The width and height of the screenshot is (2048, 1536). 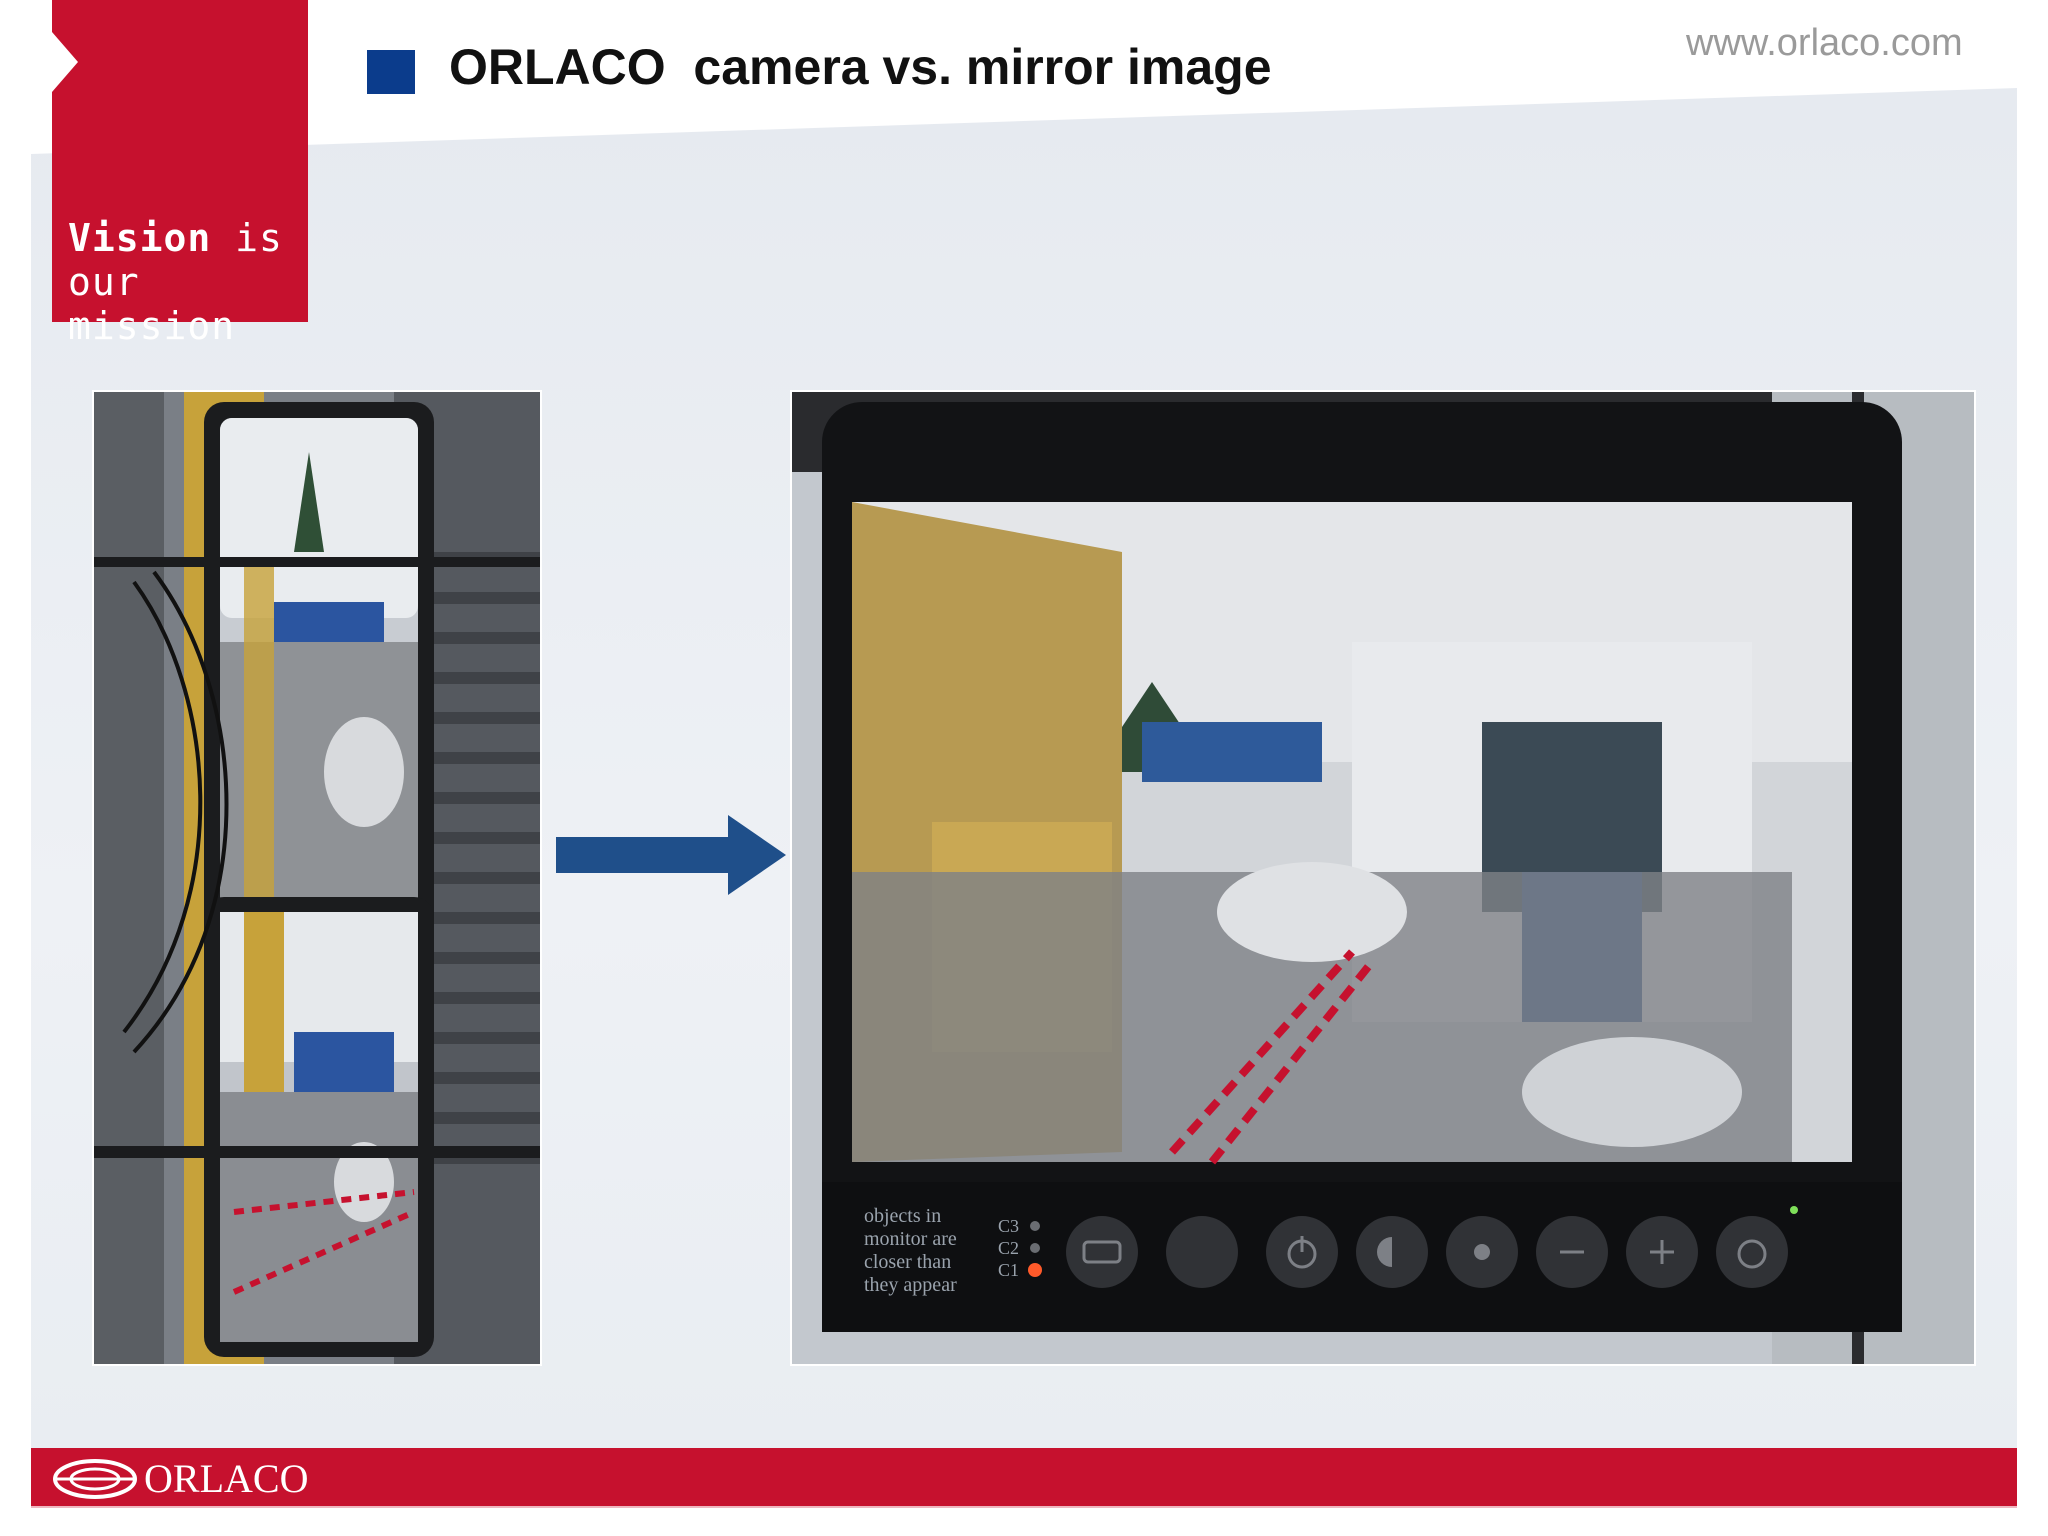 What do you see at coordinates (1008, 1248) in the screenshot?
I see `channel-c2: C2` at bounding box center [1008, 1248].